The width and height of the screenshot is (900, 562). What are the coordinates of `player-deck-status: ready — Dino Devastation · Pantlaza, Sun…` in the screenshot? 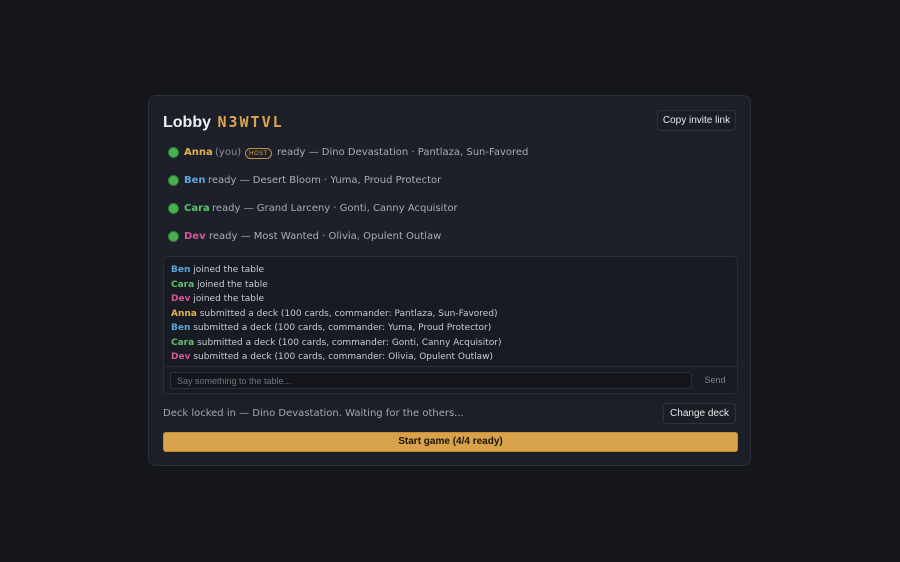 It's located at (403, 152).